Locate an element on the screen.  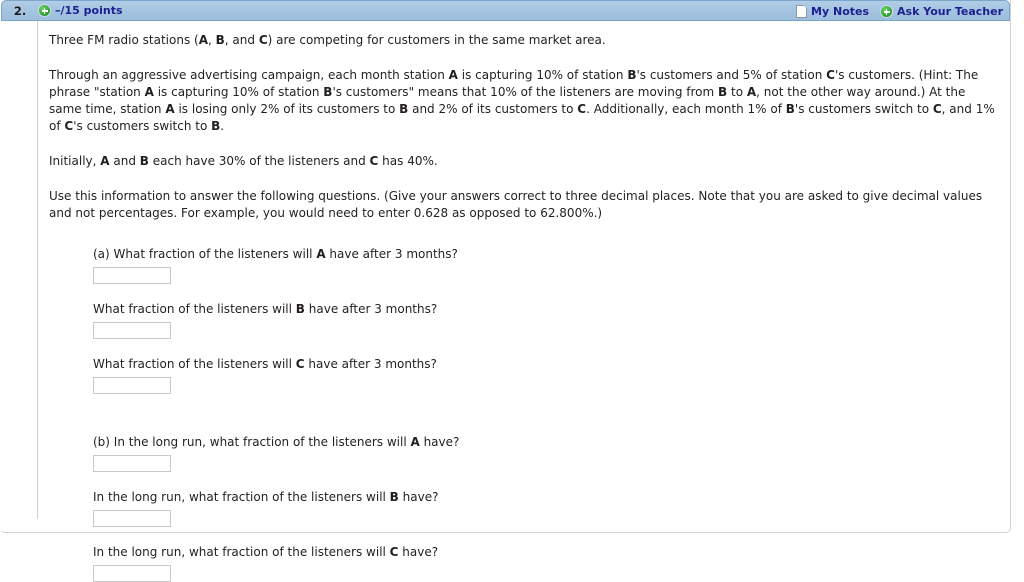
points-label: –/15 points is located at coordinates (89, 10).